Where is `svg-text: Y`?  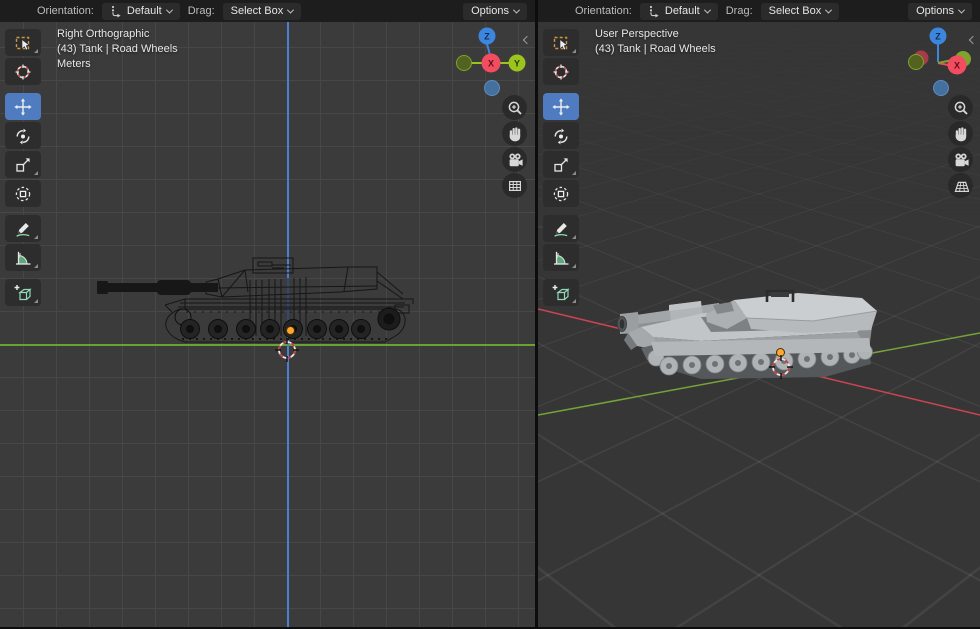 svg-text: Y is located at coordinates (517, 64).